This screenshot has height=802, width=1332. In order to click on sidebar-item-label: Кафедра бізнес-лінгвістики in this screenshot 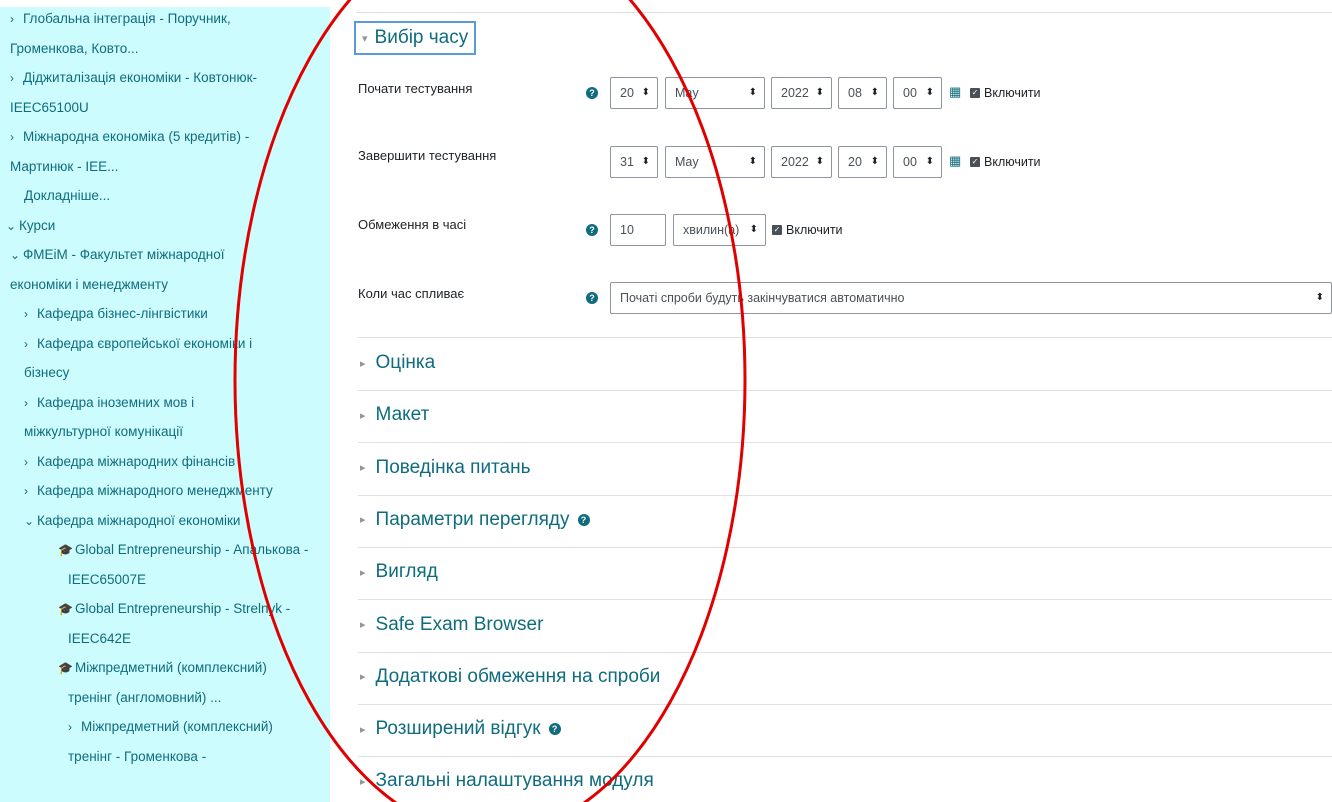, I will do `click(122, 313)`.